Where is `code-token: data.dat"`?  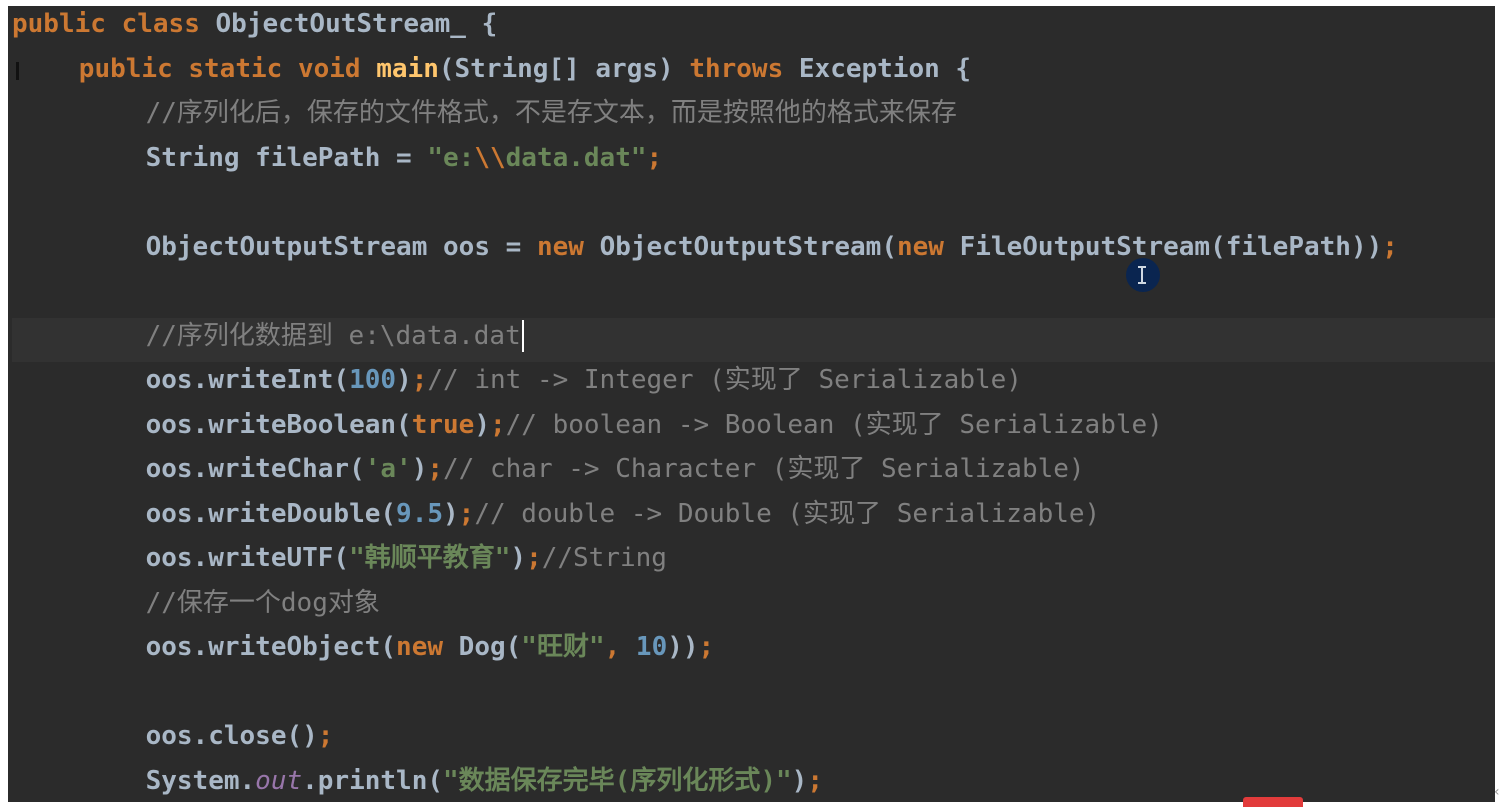 code-token: data.dat" is located at coordinates (576, 157).